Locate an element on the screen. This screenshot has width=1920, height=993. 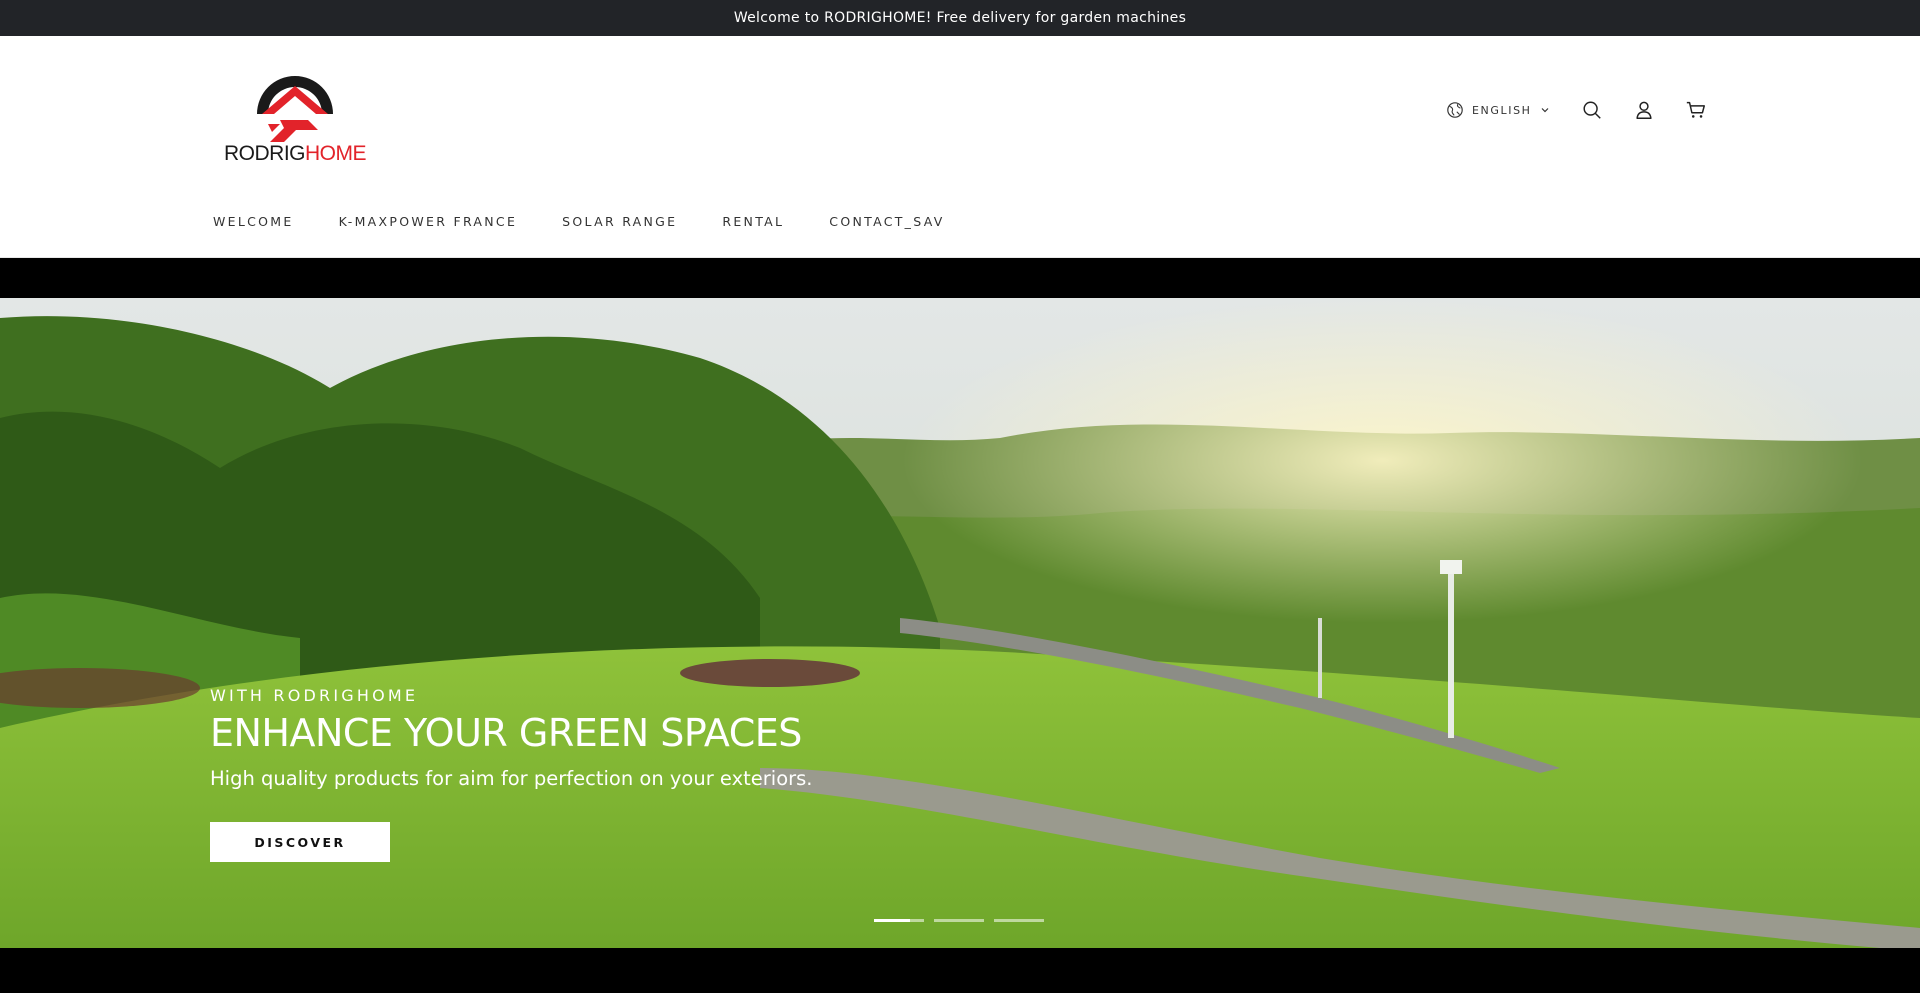
chevron-down-icon is located at coordinates (1544, 110).